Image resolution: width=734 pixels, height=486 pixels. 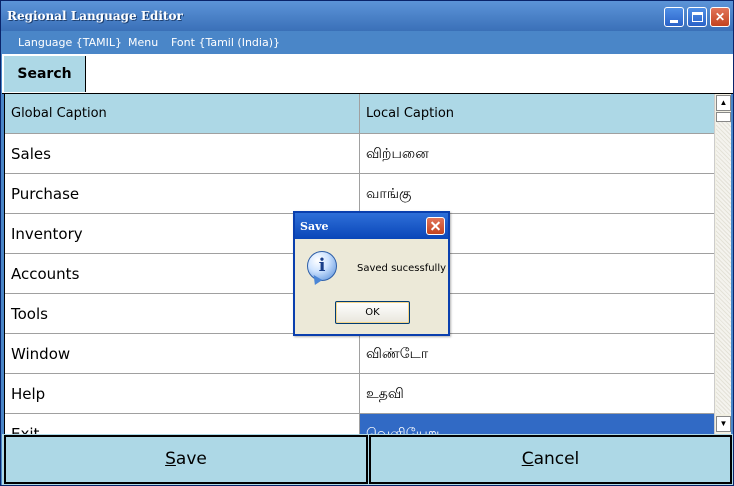 I want to click on table-row: Sales விற்பனை, so click(x=359, y=154).